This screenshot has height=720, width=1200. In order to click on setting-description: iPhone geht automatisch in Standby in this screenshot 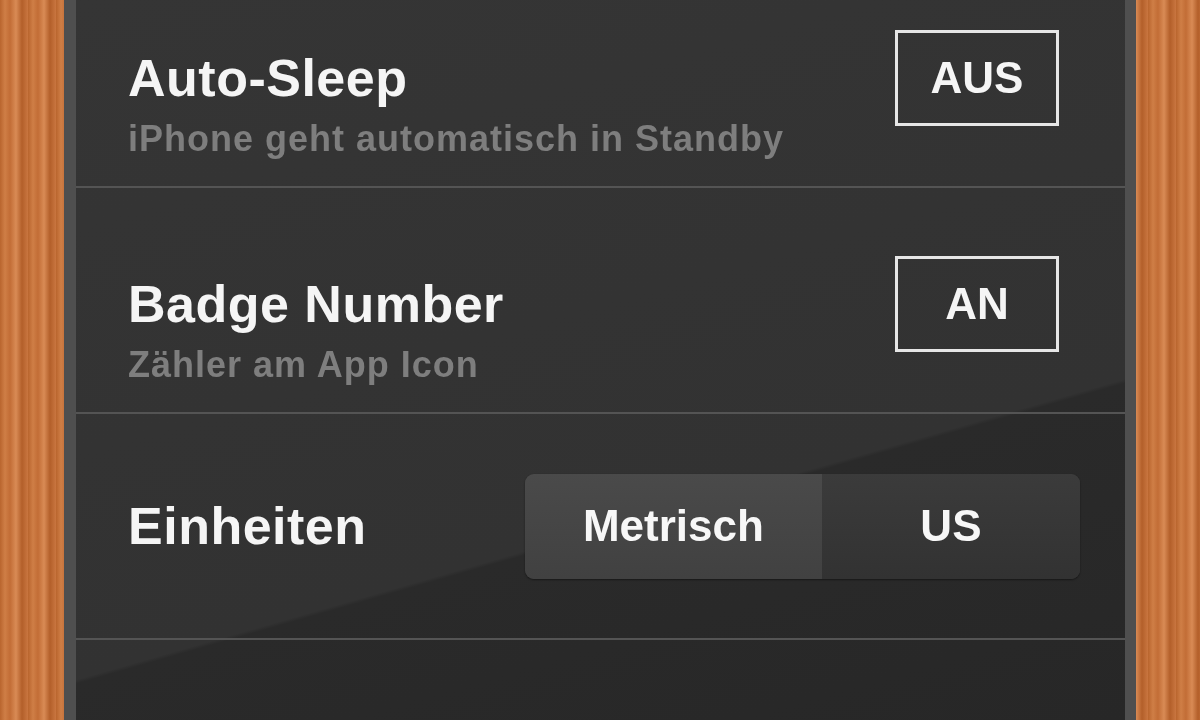, I will do `click(456, 139)`.